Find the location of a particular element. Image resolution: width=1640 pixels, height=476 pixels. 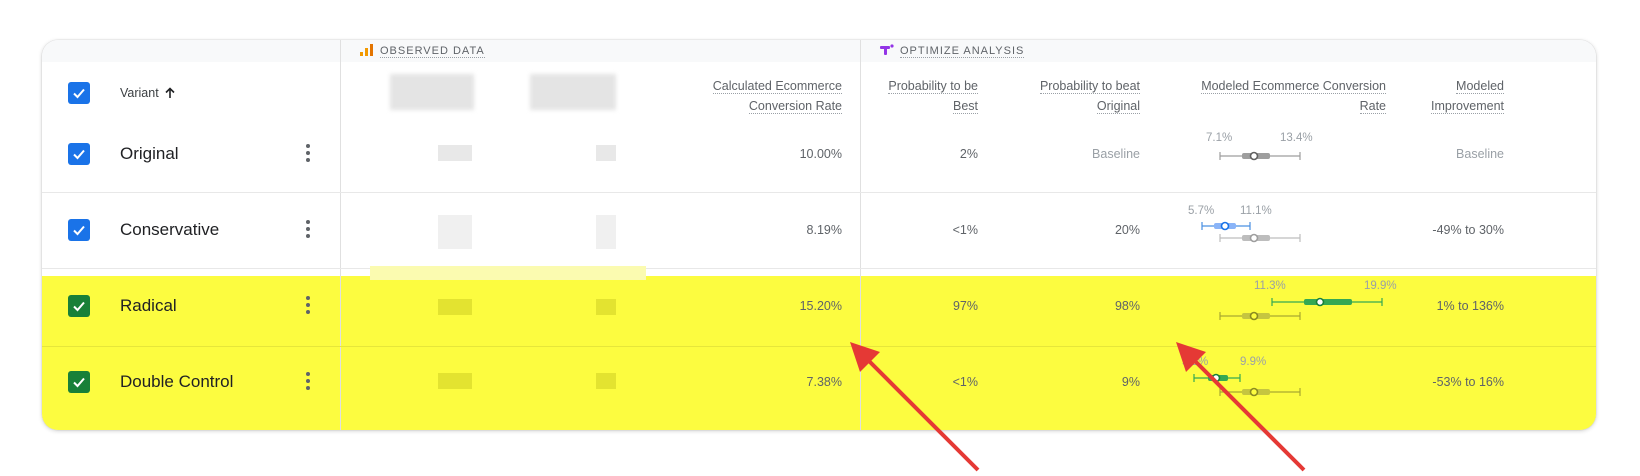

annotation-arrows is located at coordinates (1078, 407).